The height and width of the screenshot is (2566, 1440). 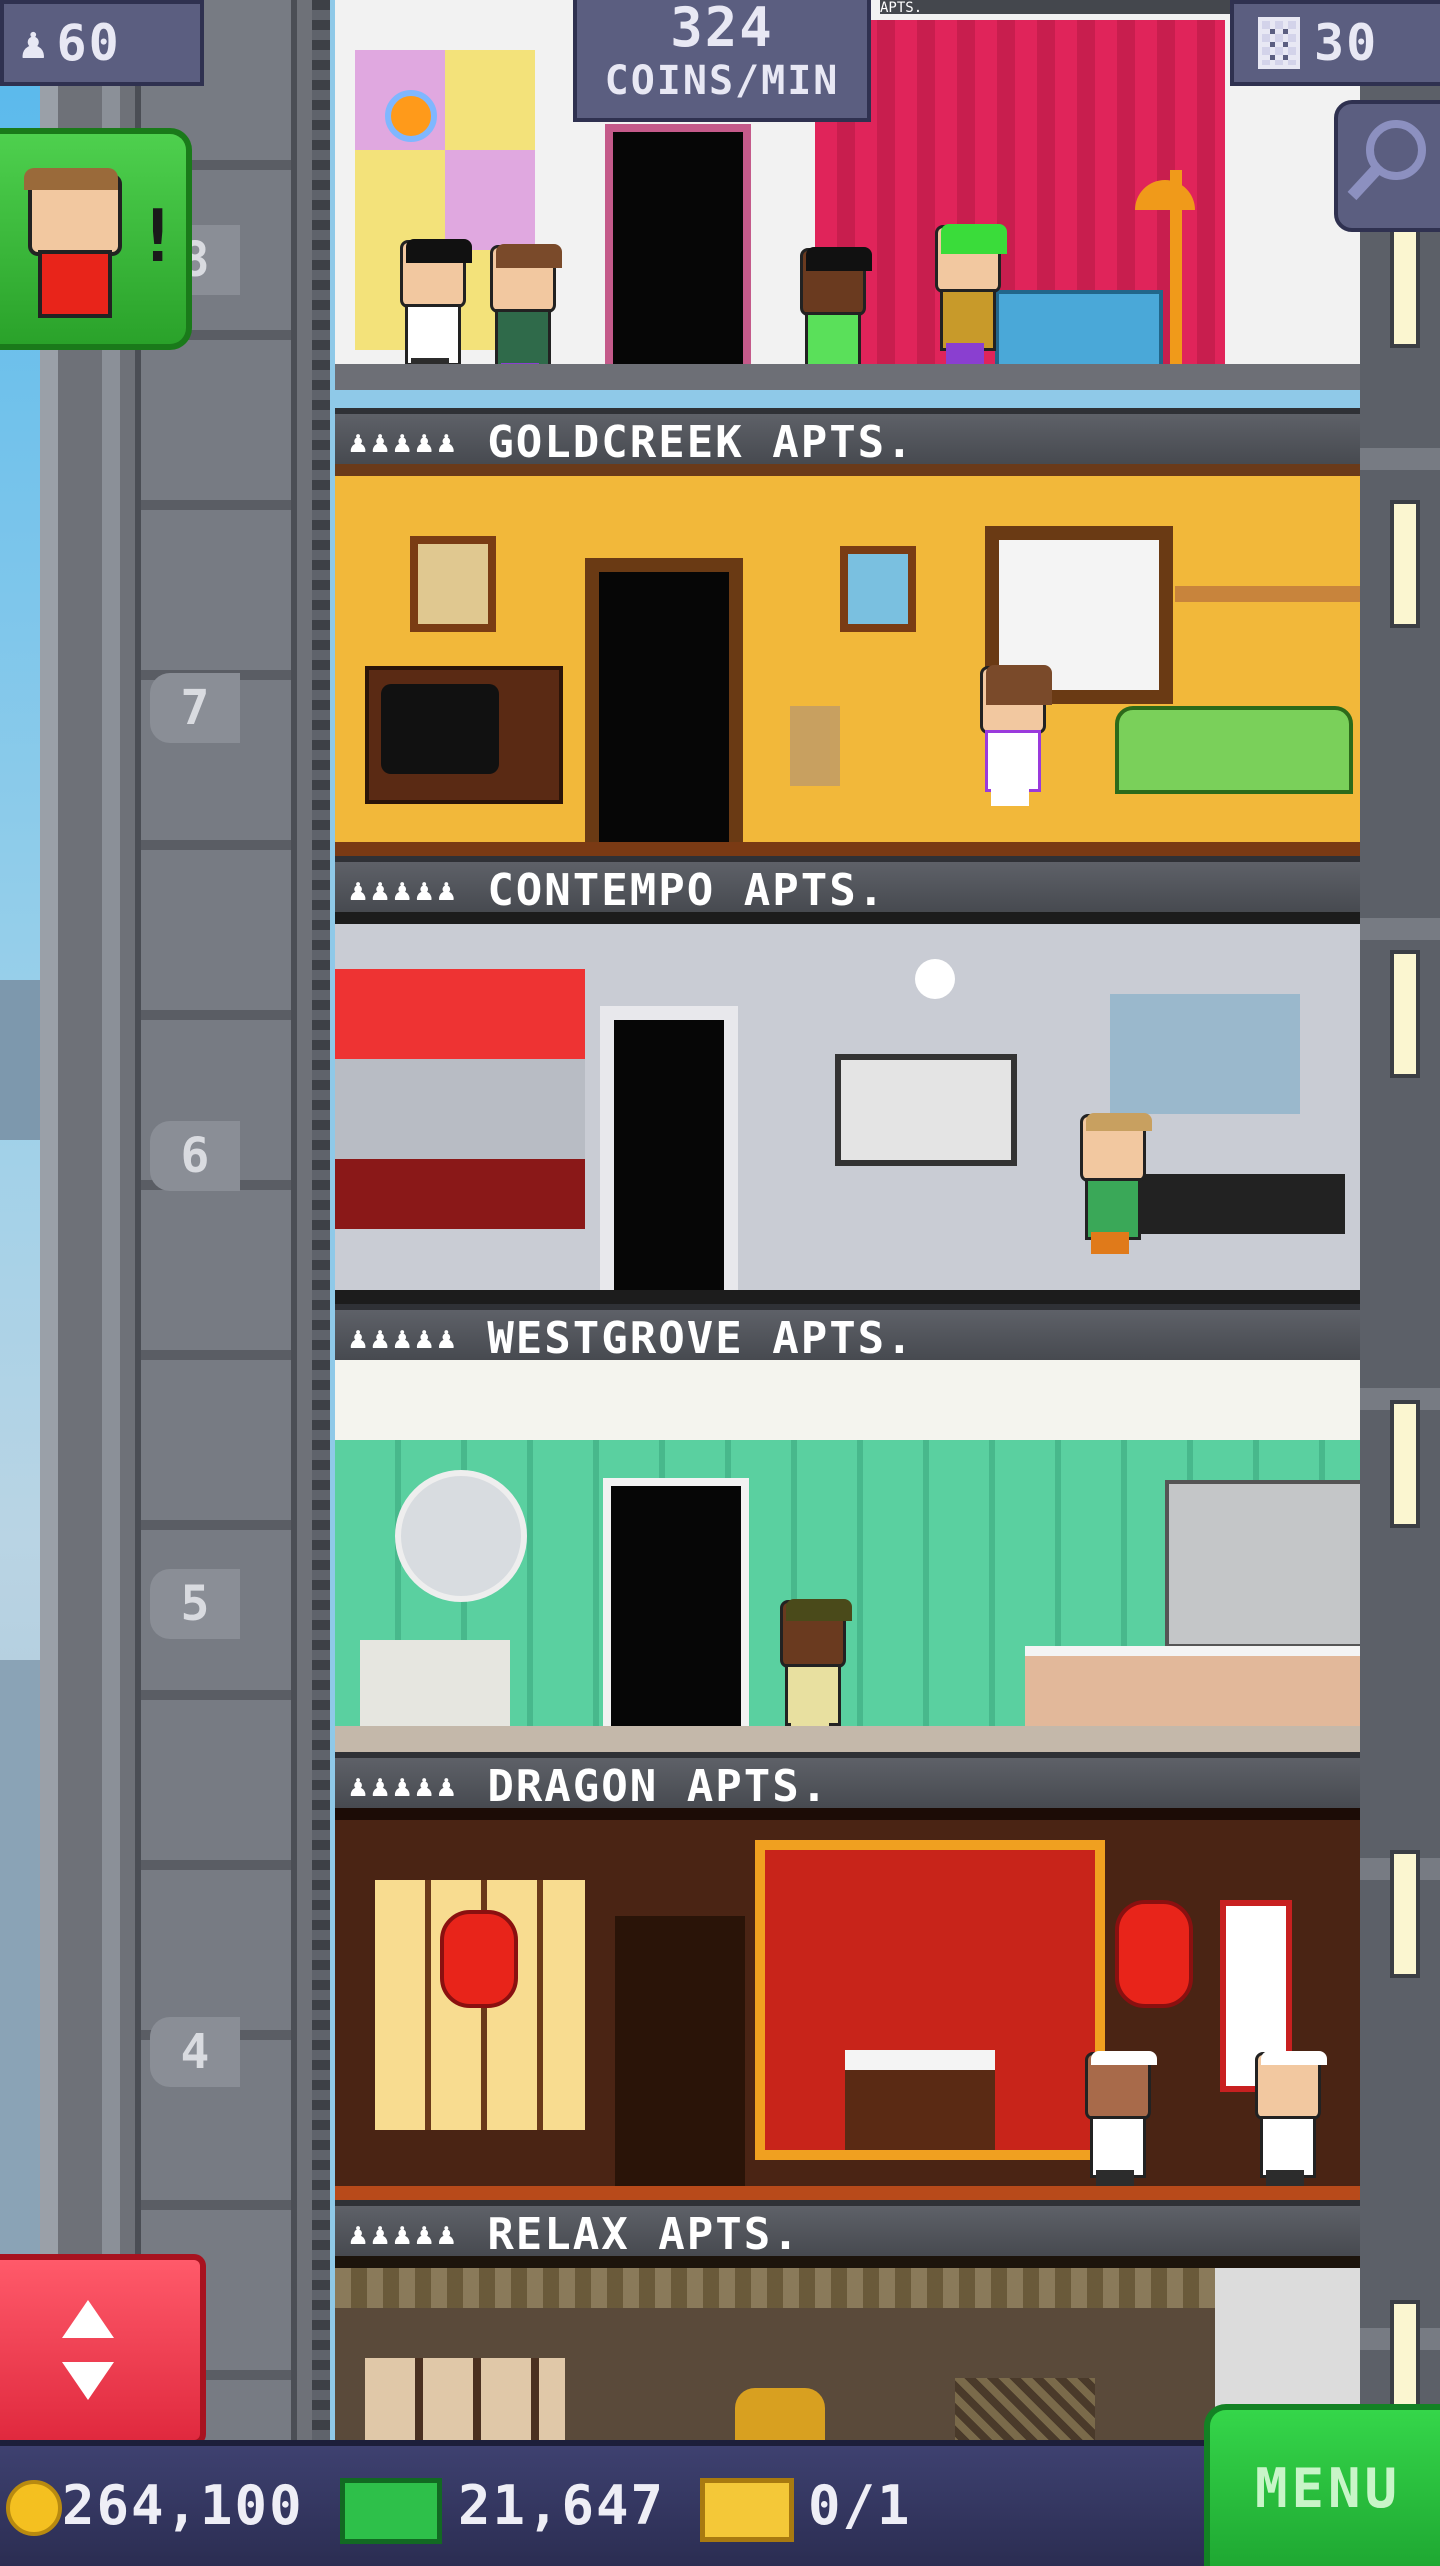 What do you see at coordinates (195, 1156) in the screenshot?
I see `floor-number-6: 6` at bounding box center [195, 1156].